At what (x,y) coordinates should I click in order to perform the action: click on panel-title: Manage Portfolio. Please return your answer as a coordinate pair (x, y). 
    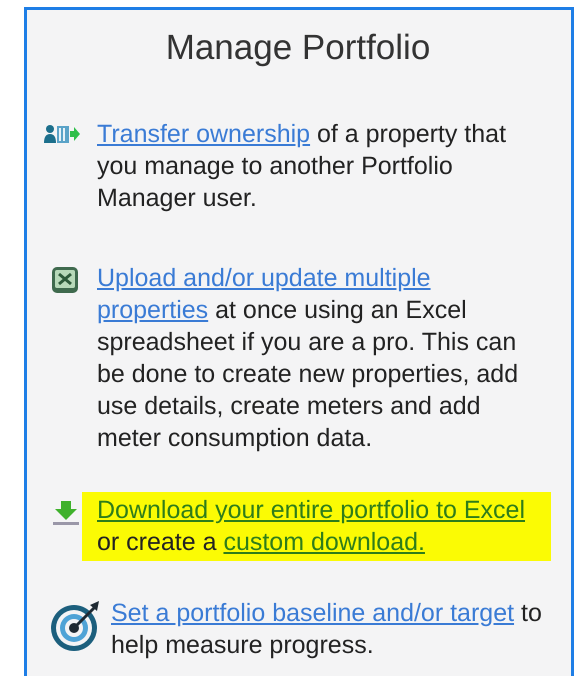
    Looking at the image, I should click on (298, 47).